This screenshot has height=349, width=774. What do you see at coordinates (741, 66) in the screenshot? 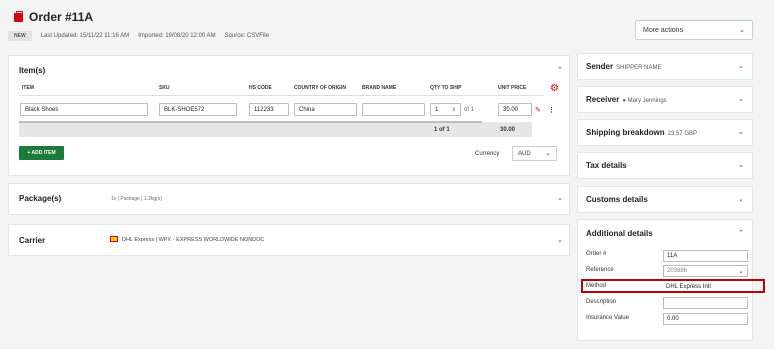
I see `expand-sender-icon: ⌄` at bounding box center [741, 66].